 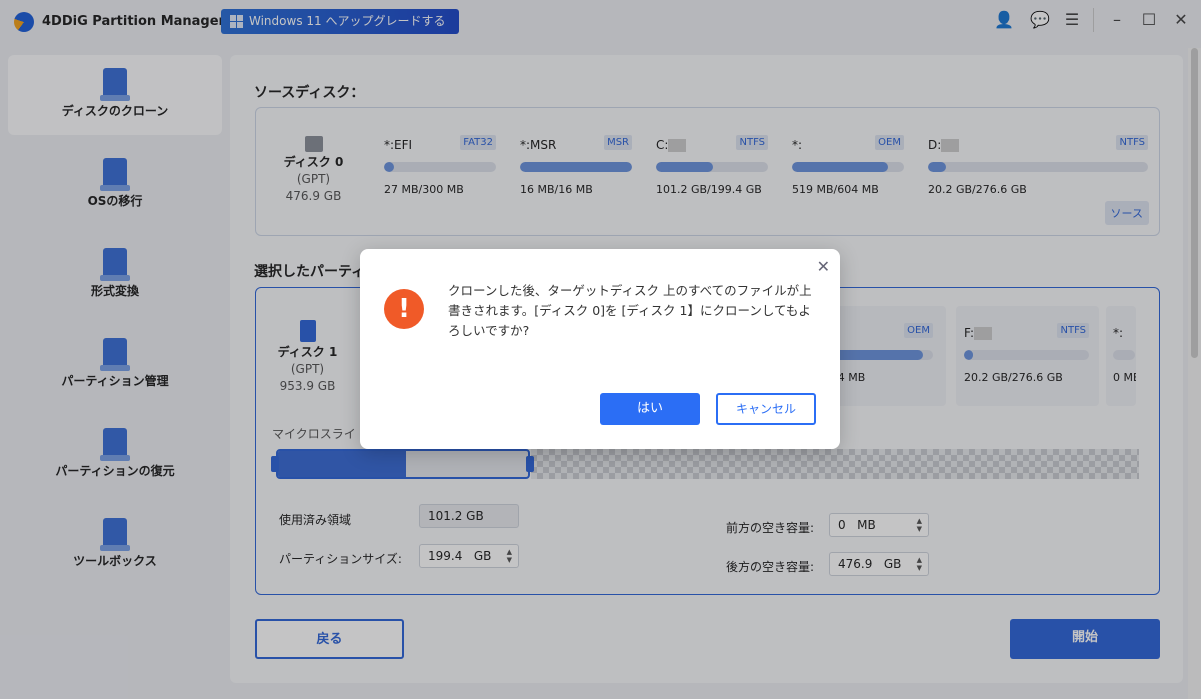 I want to click on cancel-button: キャンセル, so click(x=766, y=409).